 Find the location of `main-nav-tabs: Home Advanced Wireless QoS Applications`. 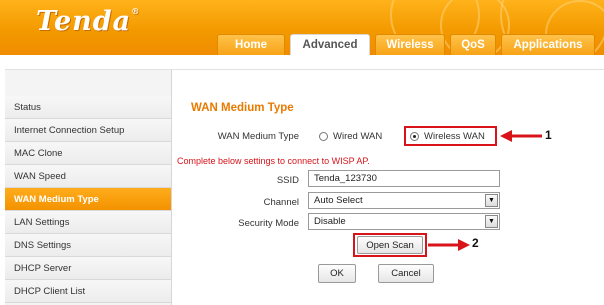

main-nav-tabs: Home Advanced Wireless QoS Applications is located at coordinates (408, 44).